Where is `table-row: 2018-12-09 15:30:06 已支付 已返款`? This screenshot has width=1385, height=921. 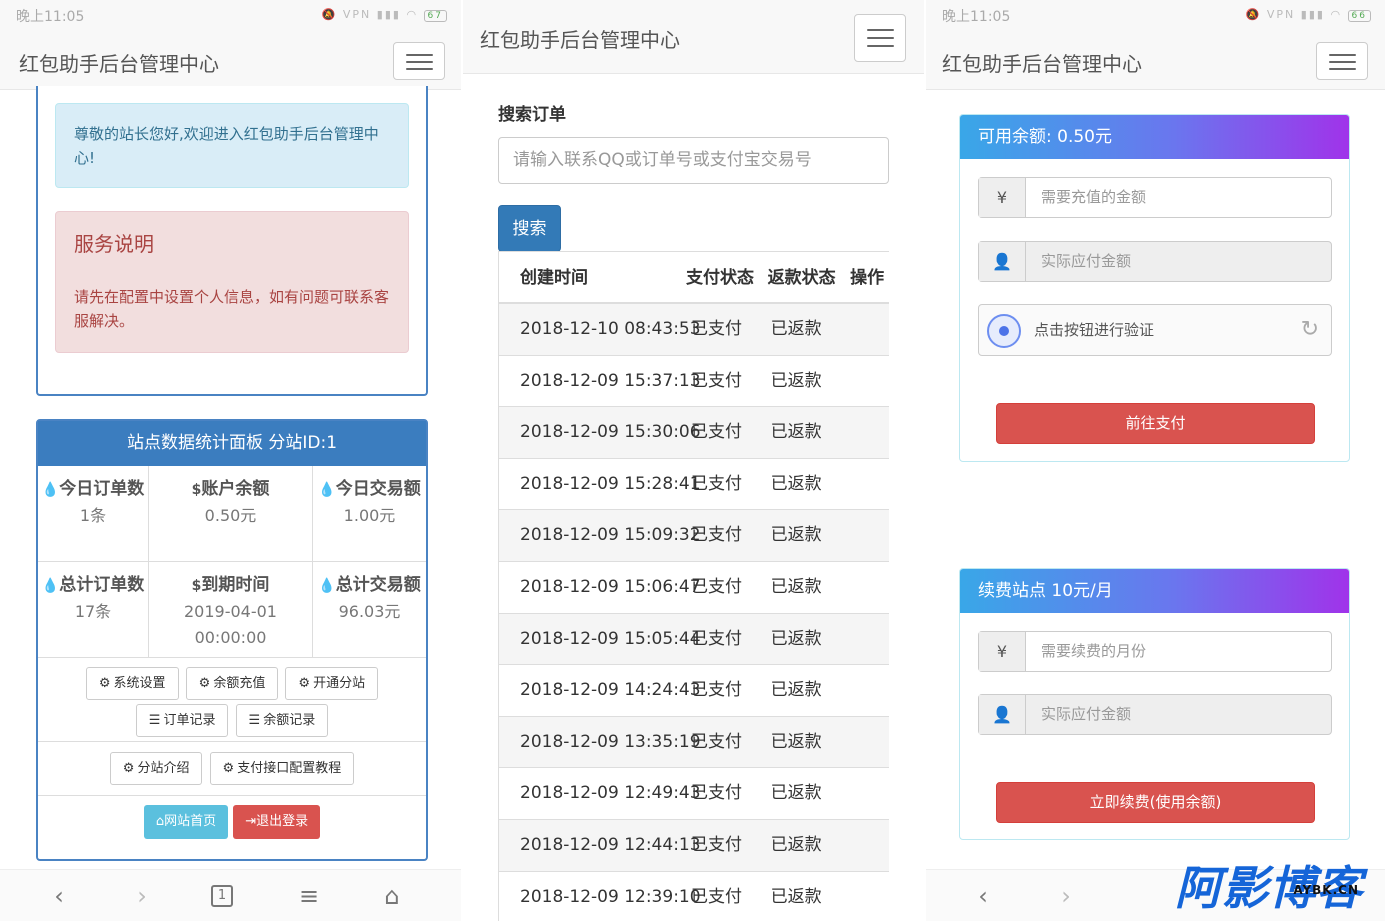 table-row: 2018-12-09 15:30:06 已支付 已返款 is located at coordinates (694, 433).